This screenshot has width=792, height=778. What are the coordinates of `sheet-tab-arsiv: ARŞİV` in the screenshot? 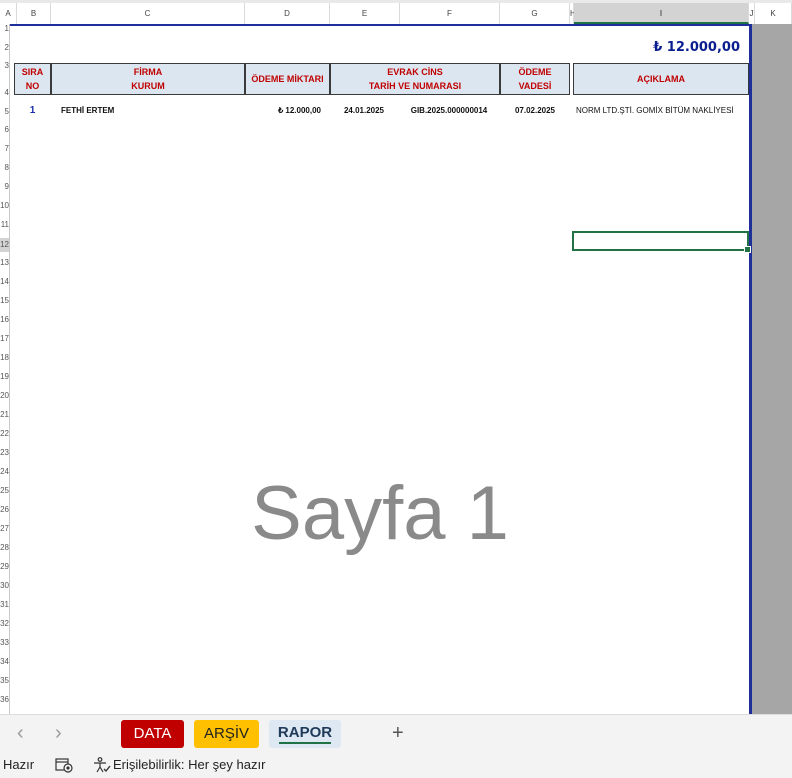 It's located at (226, 734).